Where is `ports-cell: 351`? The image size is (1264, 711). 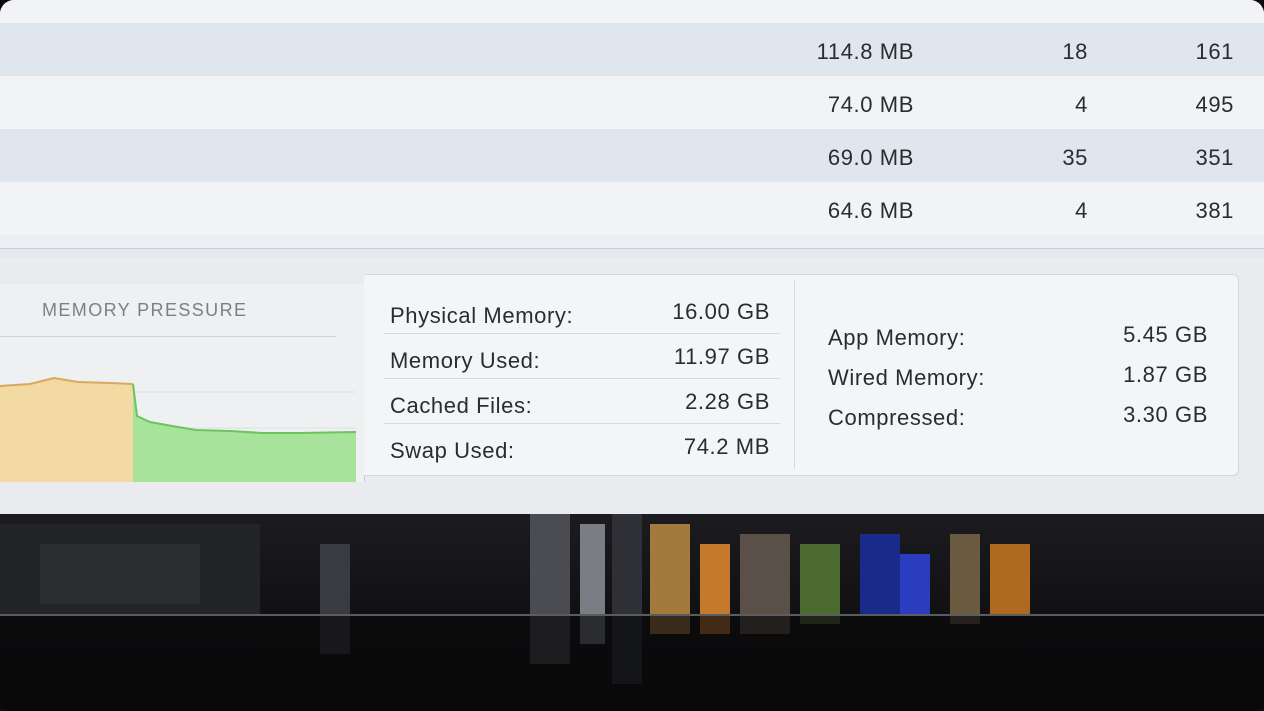 ports-cell: 351 is located at coordinates (1214, 157).